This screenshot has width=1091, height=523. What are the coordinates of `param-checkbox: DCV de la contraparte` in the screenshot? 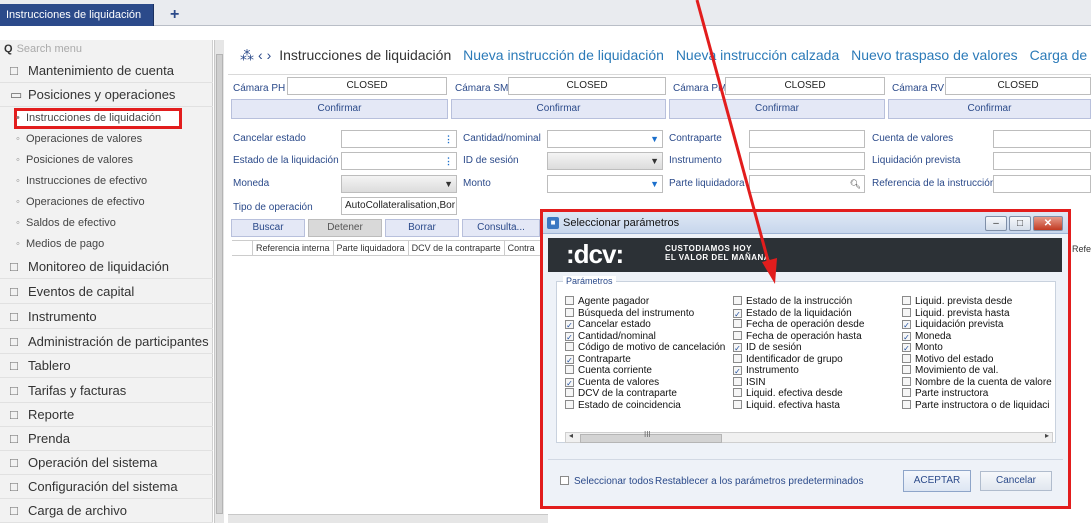 It's located at (621, 393).